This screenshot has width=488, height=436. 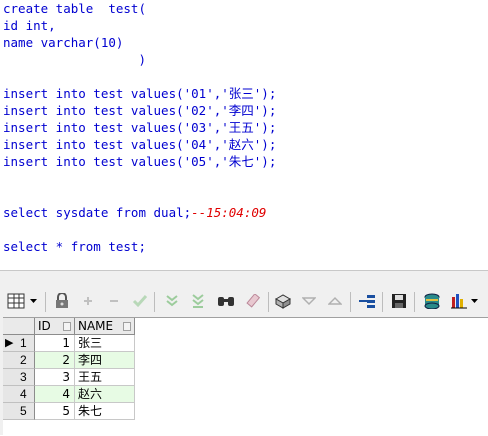 I want to click on code-line: select * from test;, so click(x=74, y=246).